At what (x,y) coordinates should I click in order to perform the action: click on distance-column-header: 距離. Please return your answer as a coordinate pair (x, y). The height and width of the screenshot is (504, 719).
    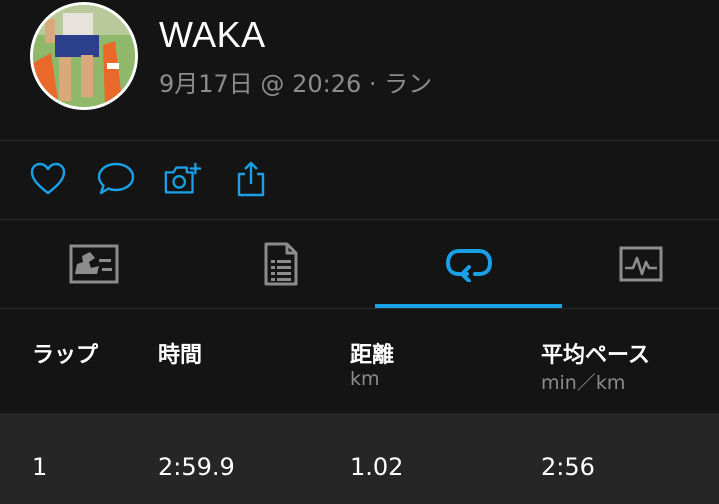
    Looking at the image, I should click on (372, 355).